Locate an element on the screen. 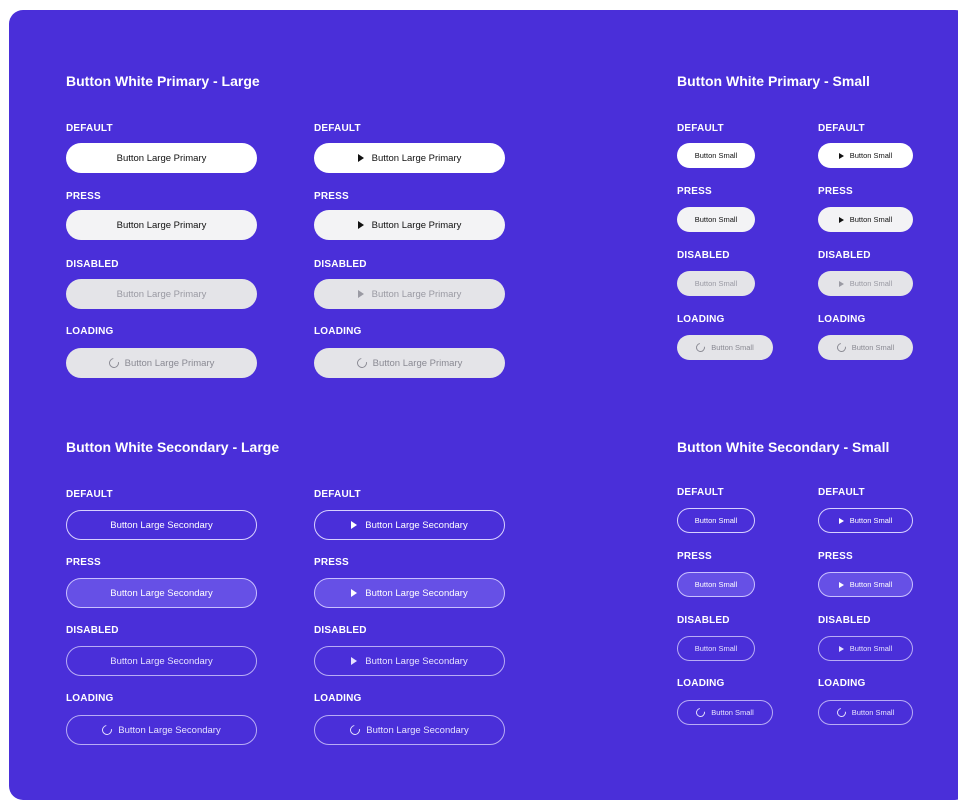 This screenshot has height=800, width=958. secondary-large-disabled-icon-button: Button Large Secondary is located at coordinates (409, 661).